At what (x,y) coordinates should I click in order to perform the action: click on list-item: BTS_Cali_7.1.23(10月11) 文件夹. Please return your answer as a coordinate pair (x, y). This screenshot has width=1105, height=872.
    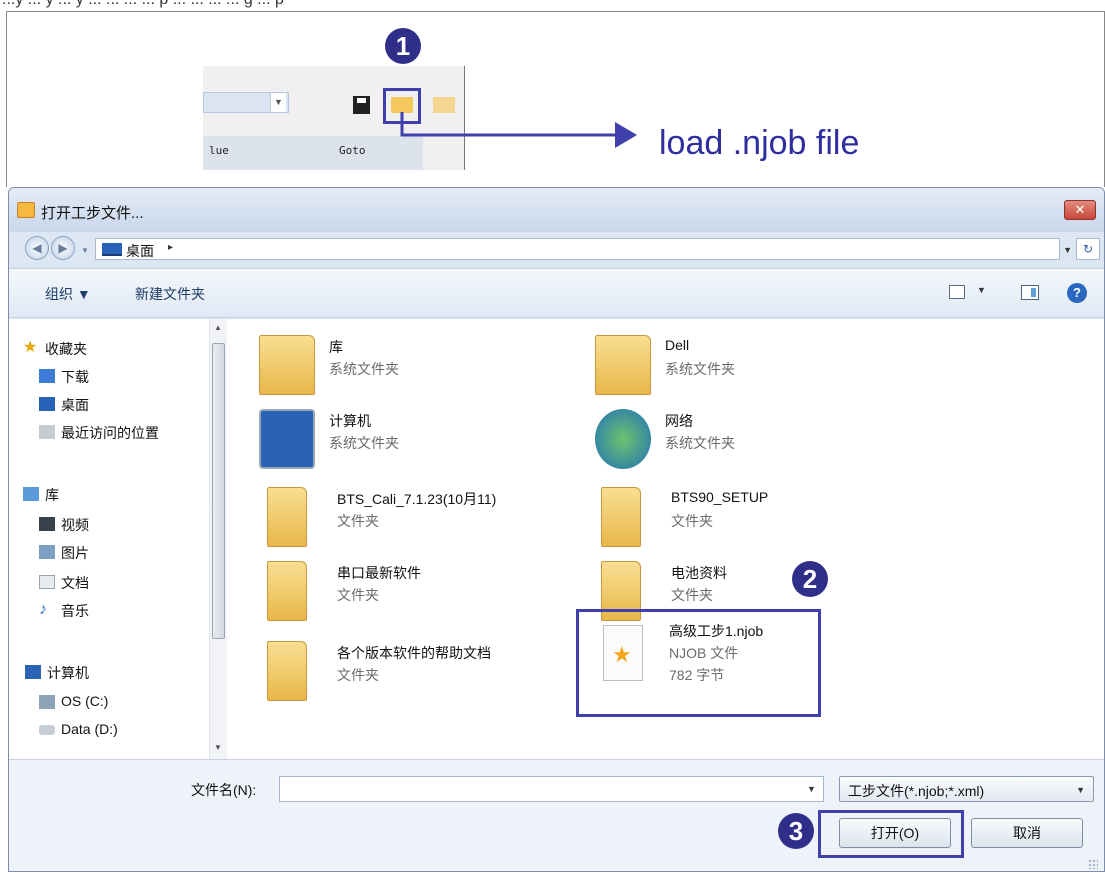
    Looking at the image, I should click on (407, 519).